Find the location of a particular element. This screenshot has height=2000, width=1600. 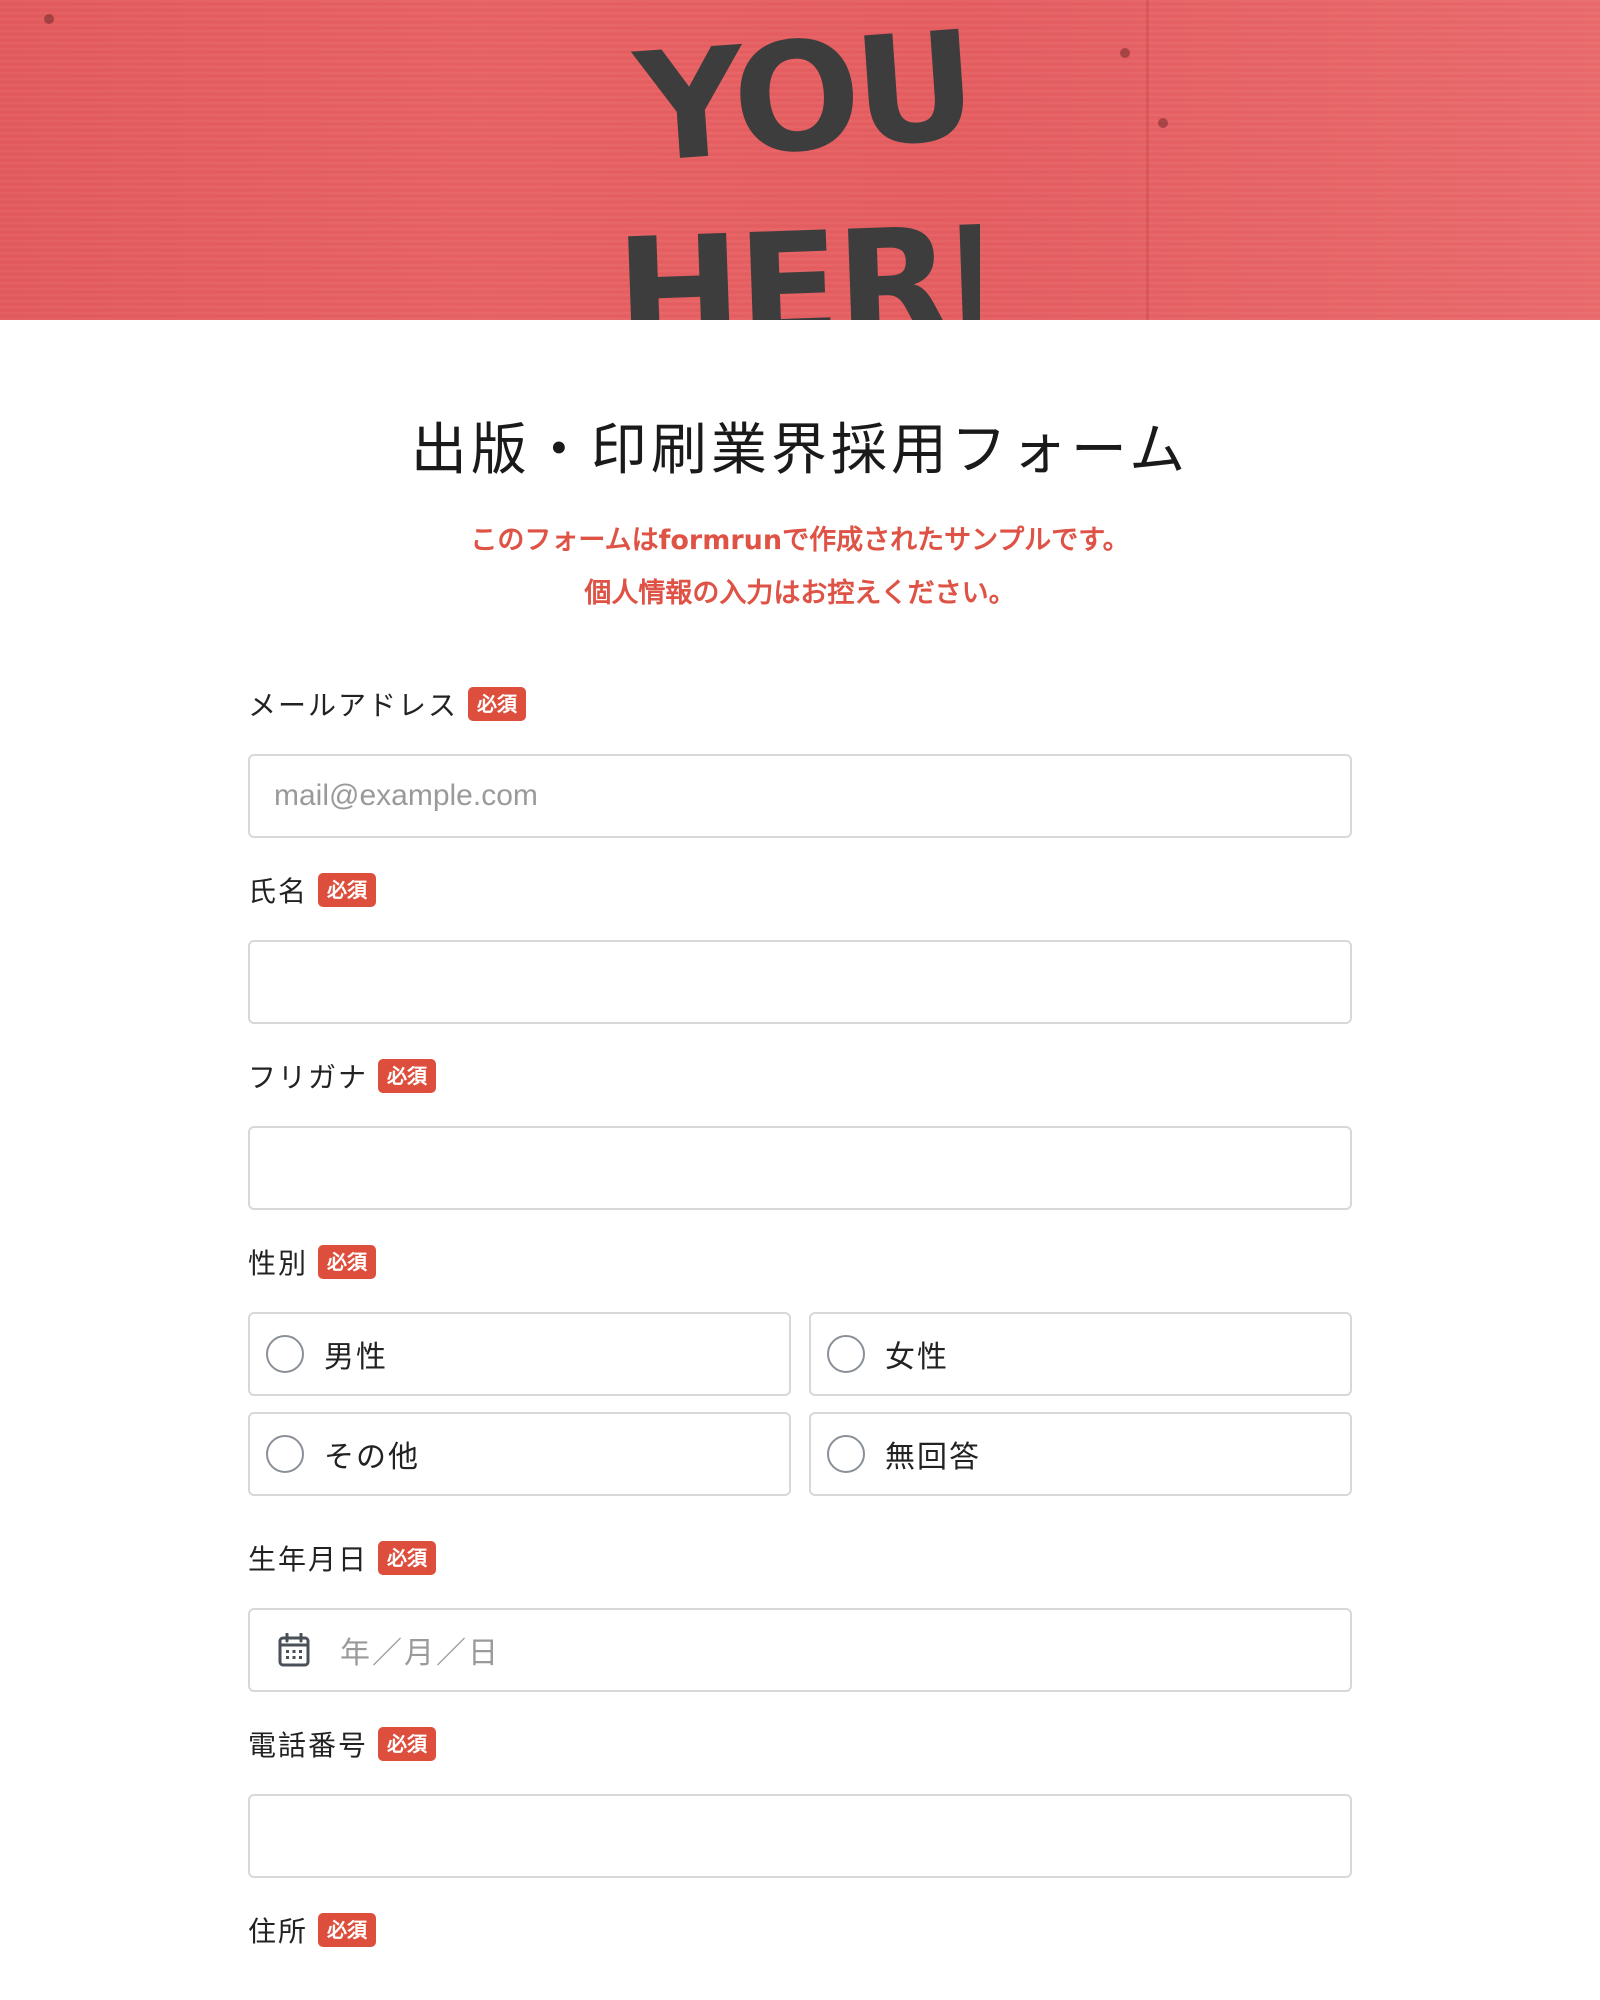

radio-label: 無回答 is located at coordinates (933, 1457).